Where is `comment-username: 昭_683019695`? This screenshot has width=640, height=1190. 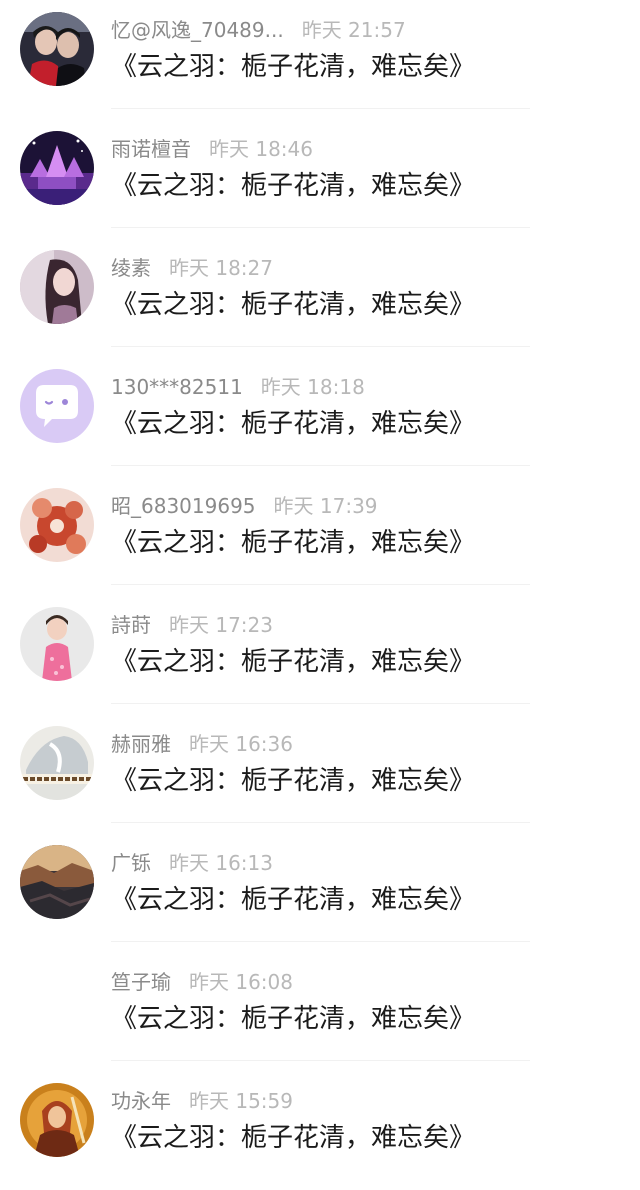
comment-username: 昭_683019695 is located at coordinates (183, 506).